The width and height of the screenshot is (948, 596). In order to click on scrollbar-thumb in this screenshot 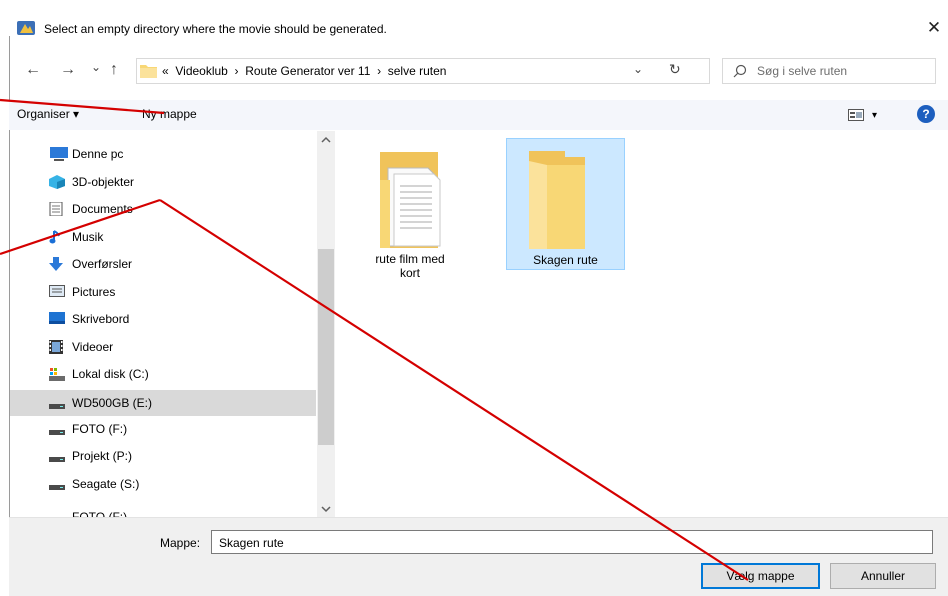, I will do `click(326, 347)`.